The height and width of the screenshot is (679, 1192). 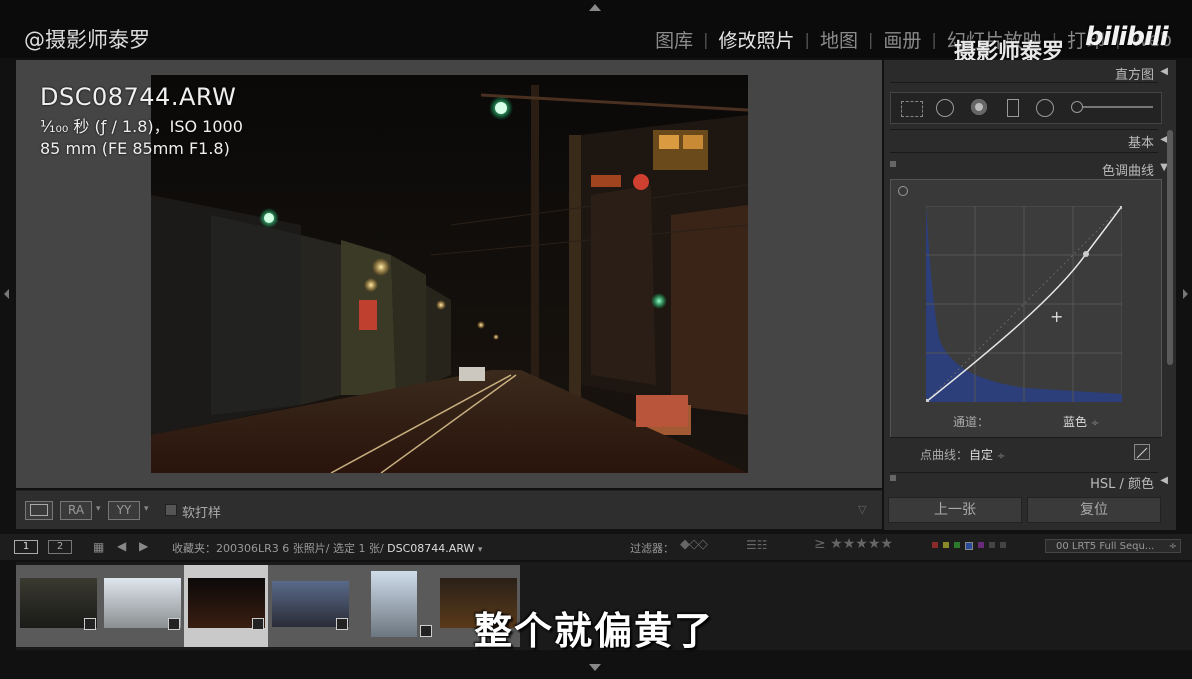 I want to click on collapse-top-arrow-icon, so click(x=595, y=7).